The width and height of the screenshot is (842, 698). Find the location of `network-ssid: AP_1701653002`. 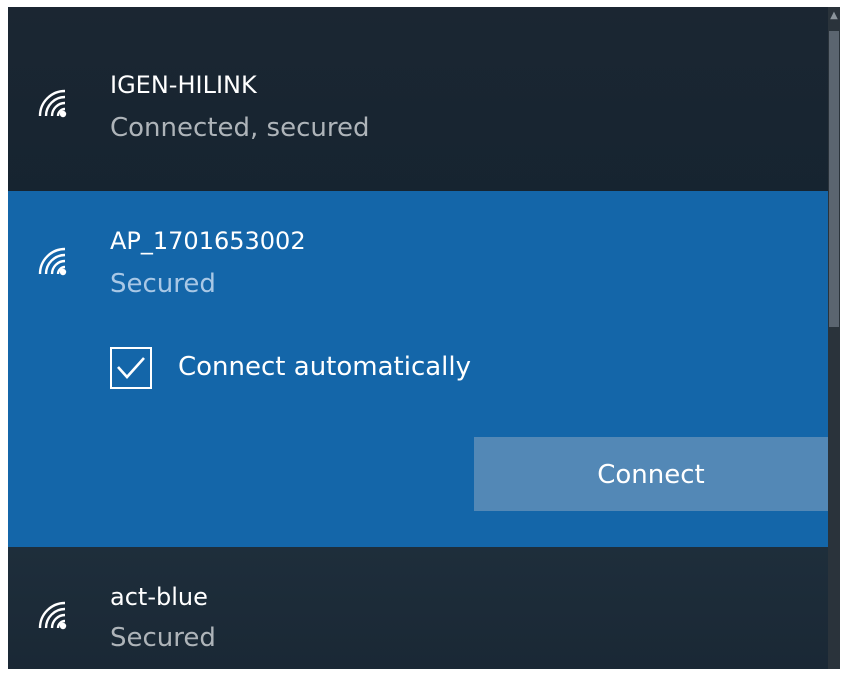

network-ssid: AP_1701653002 is located at coordinates (208, 241).